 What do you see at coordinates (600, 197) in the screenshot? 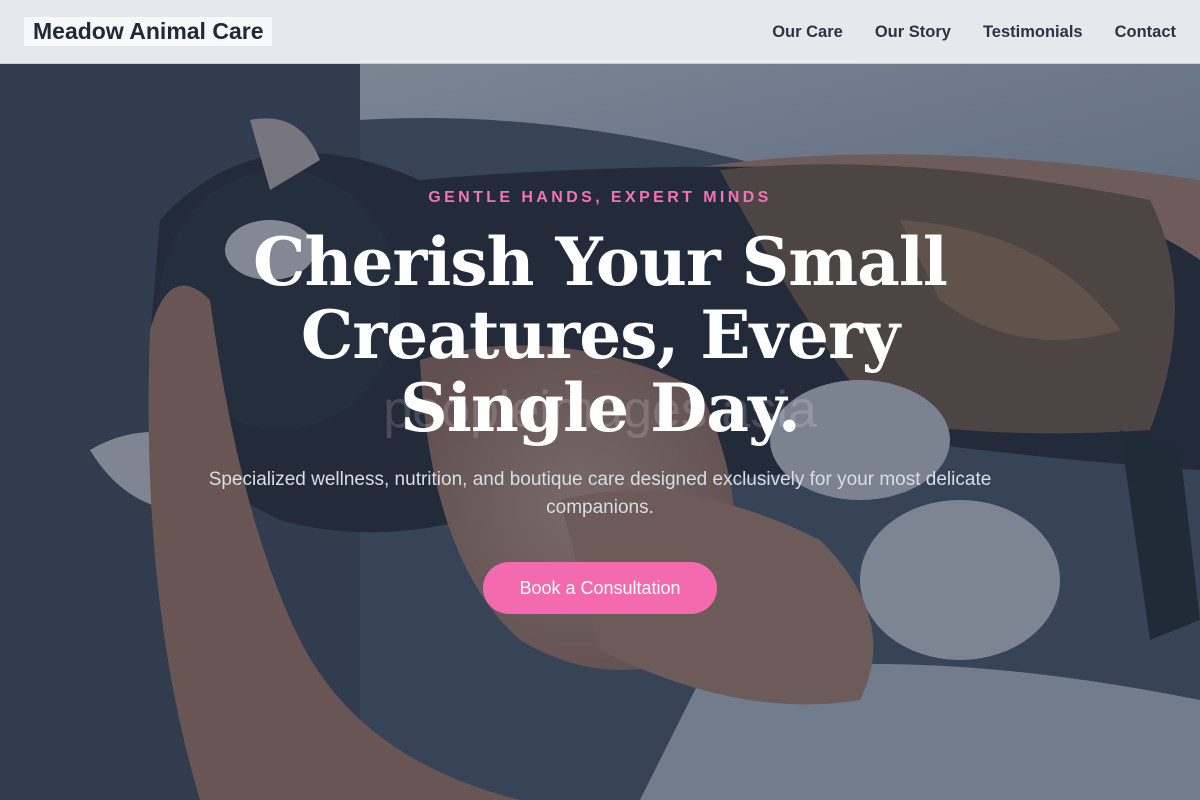
I see `hero-eyebrow: GENTLE HANDS, EXPERT MINDS` at bounding box center [600, 197].